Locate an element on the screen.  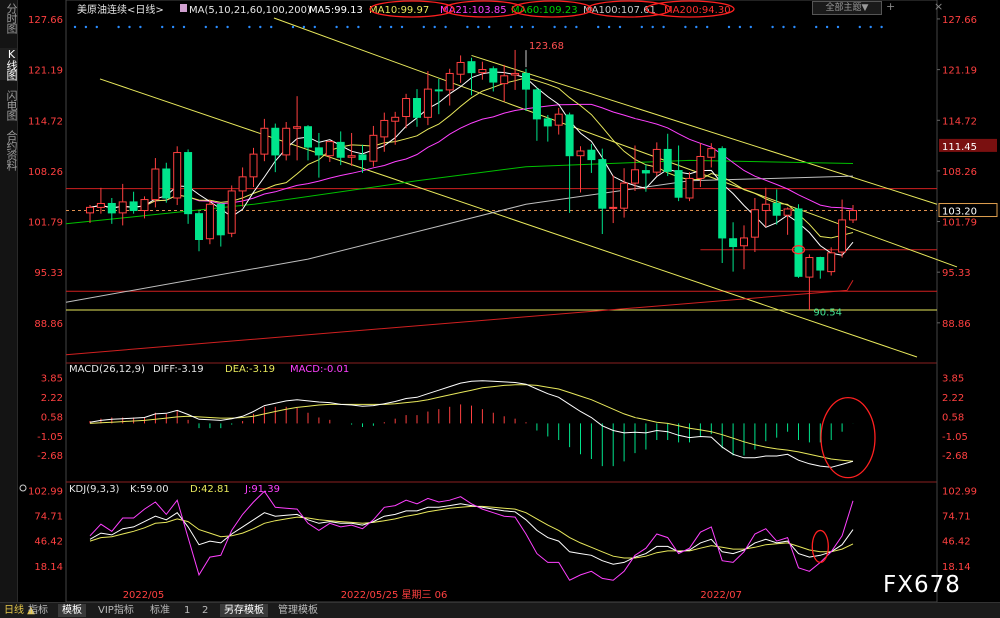
kdj-j-line is located at coordinates (471, 535).